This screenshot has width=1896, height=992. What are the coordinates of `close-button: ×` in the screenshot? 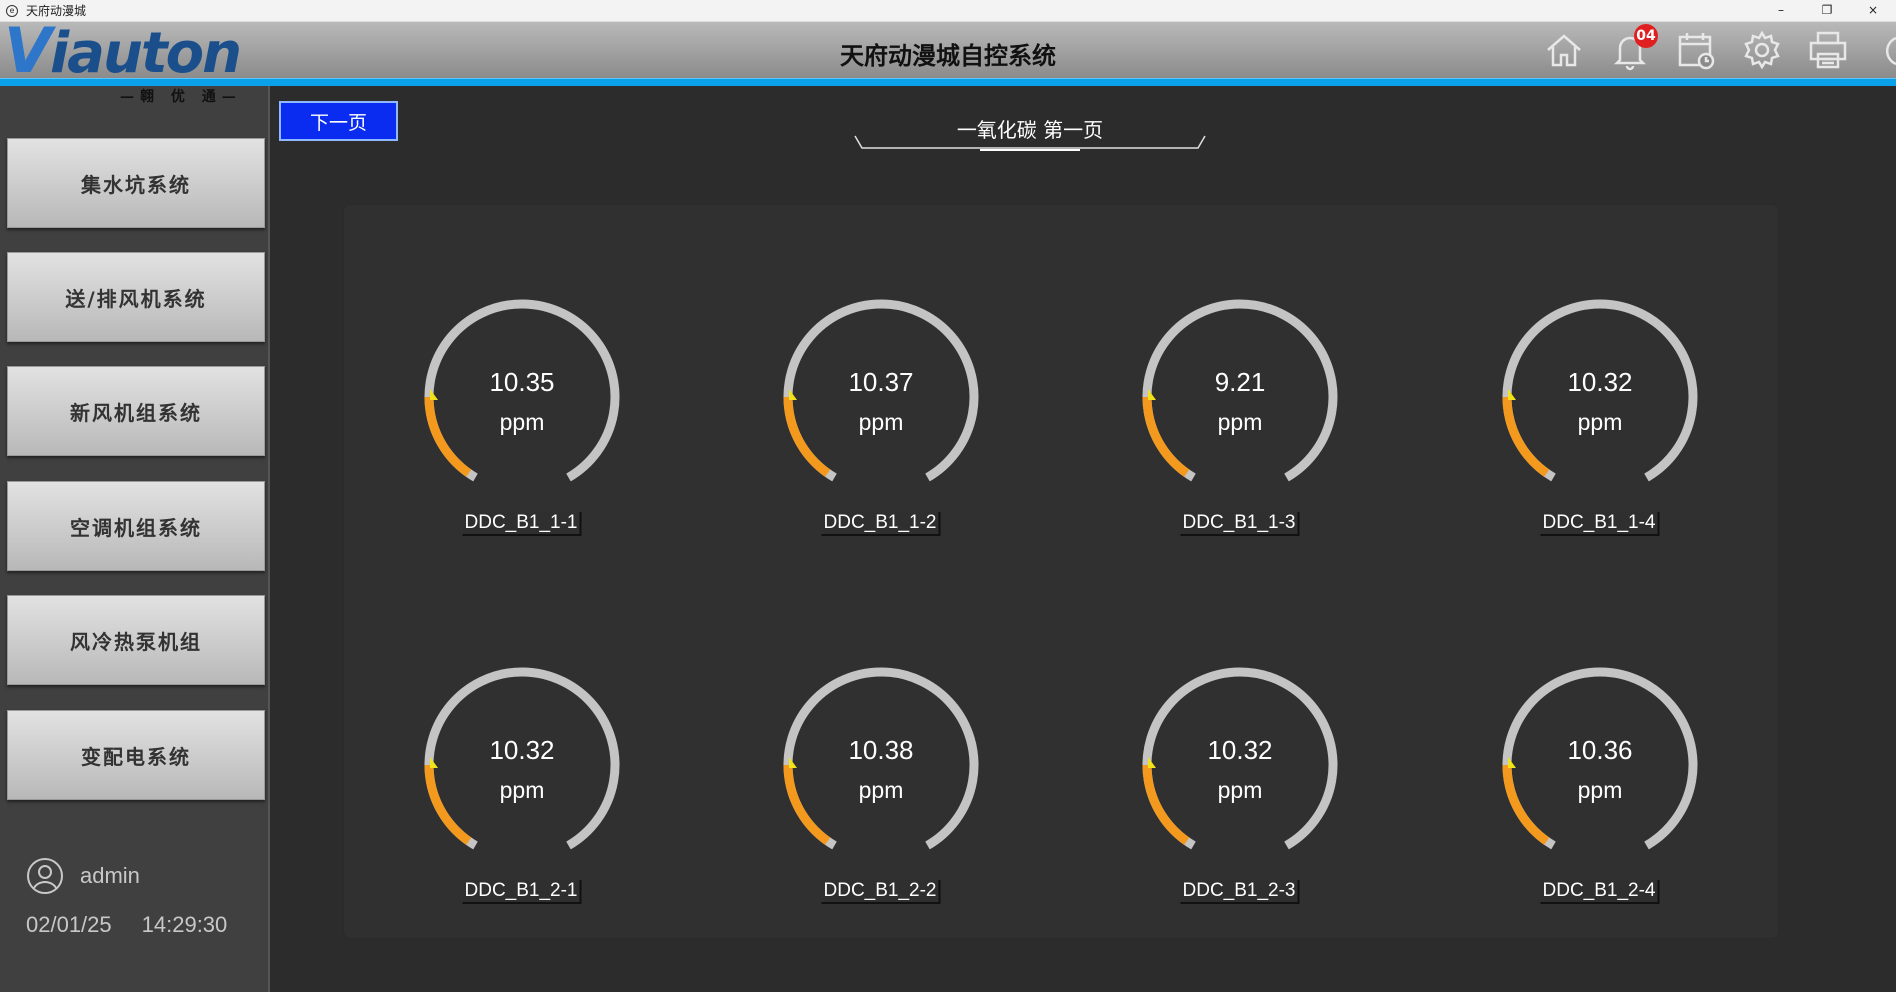 It's located at (1873, 11).